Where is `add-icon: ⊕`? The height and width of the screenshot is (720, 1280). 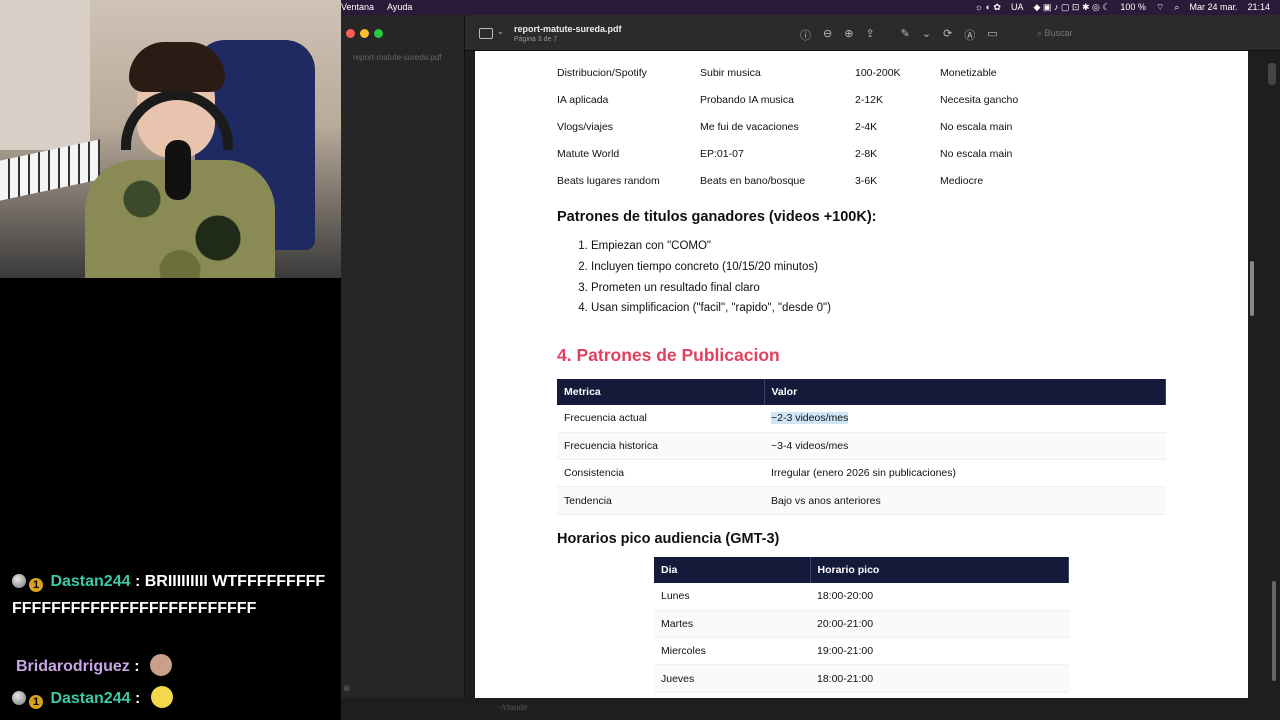 add-icon: ⊕ is located at coordinates (346, 688).